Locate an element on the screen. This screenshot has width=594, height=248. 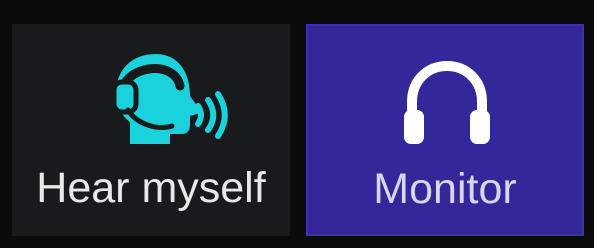
speaking-head-headset-icon is located at coordinates (169, 99).